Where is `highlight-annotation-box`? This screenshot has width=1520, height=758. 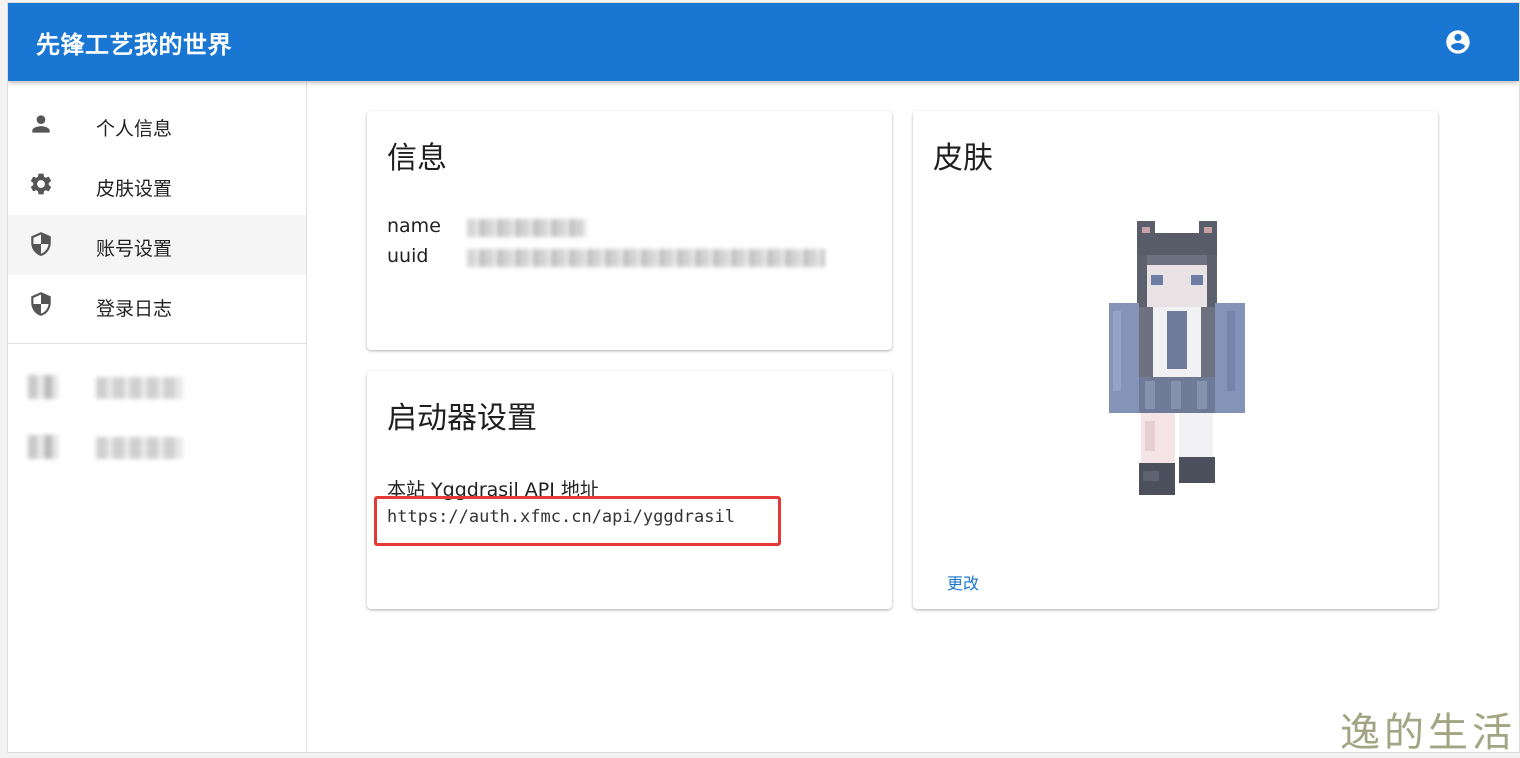
highlight-annotation-box is located at coordinates (577, 521).